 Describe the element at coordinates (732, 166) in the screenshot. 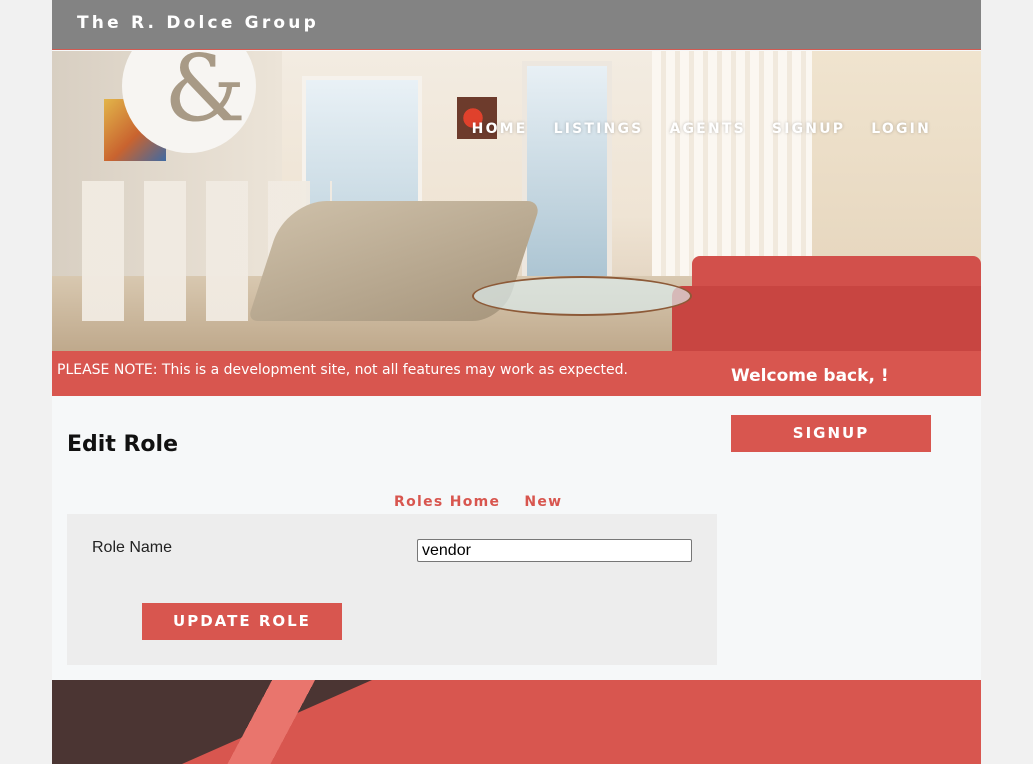

I see `curtain` at that location.